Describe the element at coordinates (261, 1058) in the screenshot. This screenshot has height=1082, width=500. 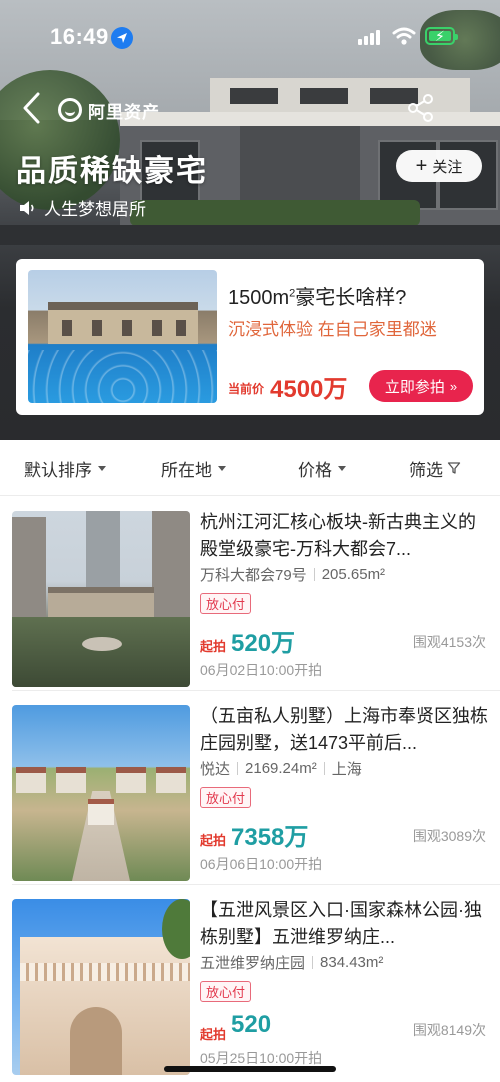
I see `auction-start-time: 05月25日10:00开拍` at that location.